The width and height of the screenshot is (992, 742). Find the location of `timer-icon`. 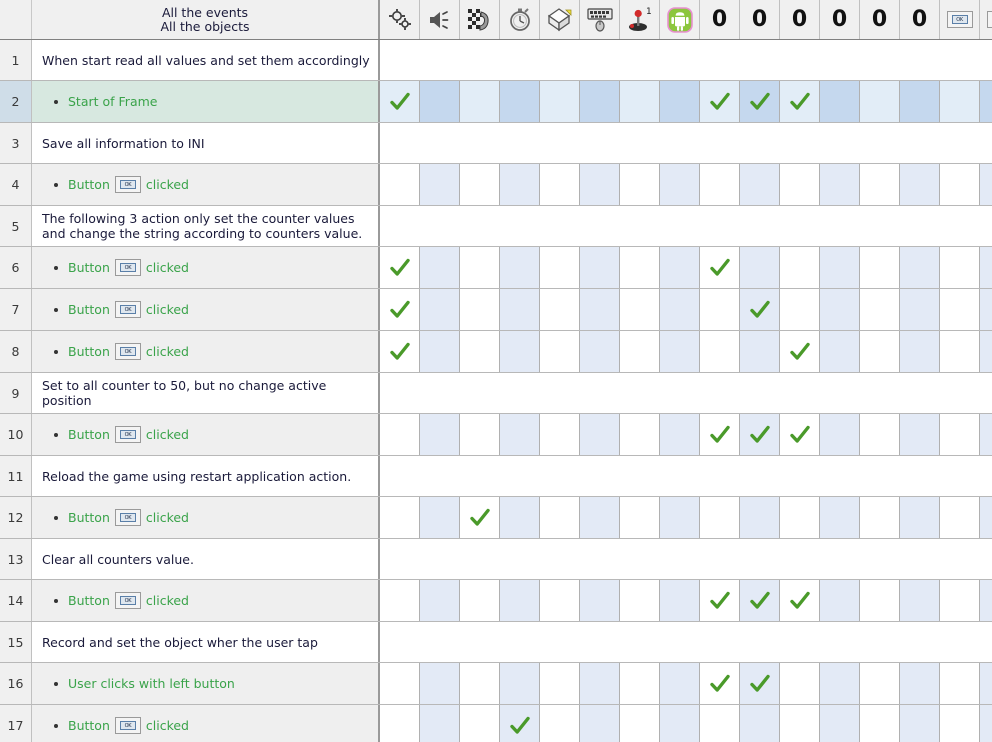

timer-icon is located at coordinates (520, 19).